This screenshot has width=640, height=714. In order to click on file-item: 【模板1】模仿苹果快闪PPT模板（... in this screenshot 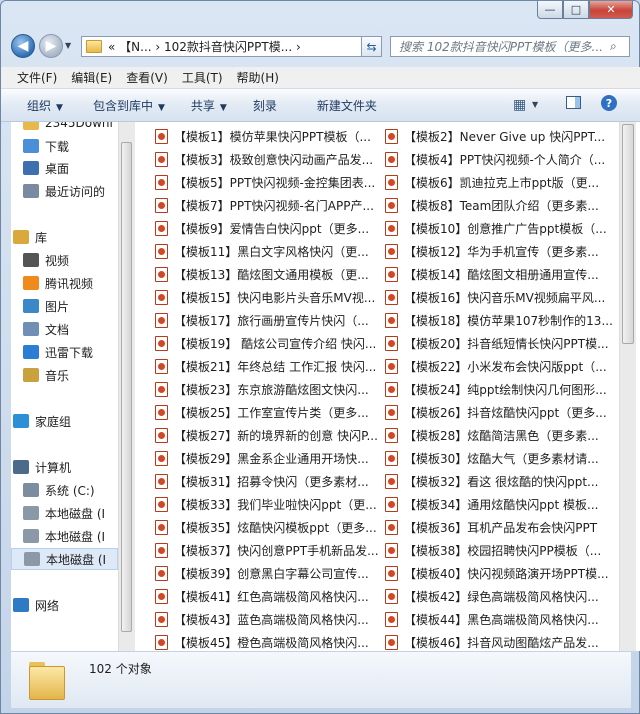, I will do `click(268, 136)`.